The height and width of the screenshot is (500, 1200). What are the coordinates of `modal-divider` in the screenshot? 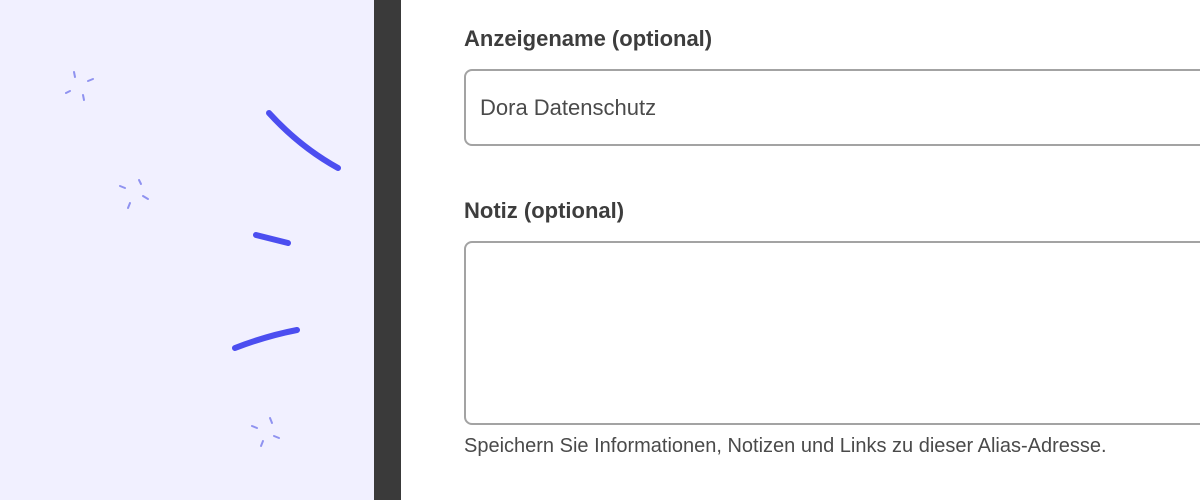 It's located at (387, 250).